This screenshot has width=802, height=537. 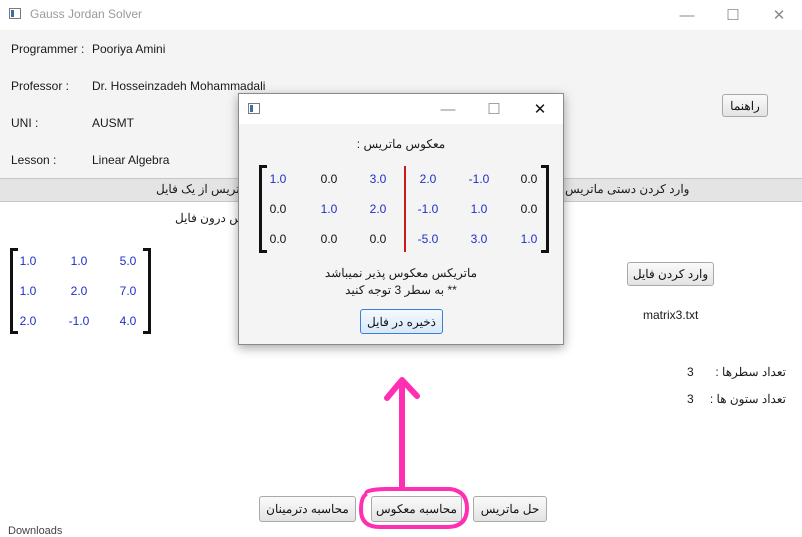 I want to click on dialog-maximize-button: ☐, so click(x=494, y=109).